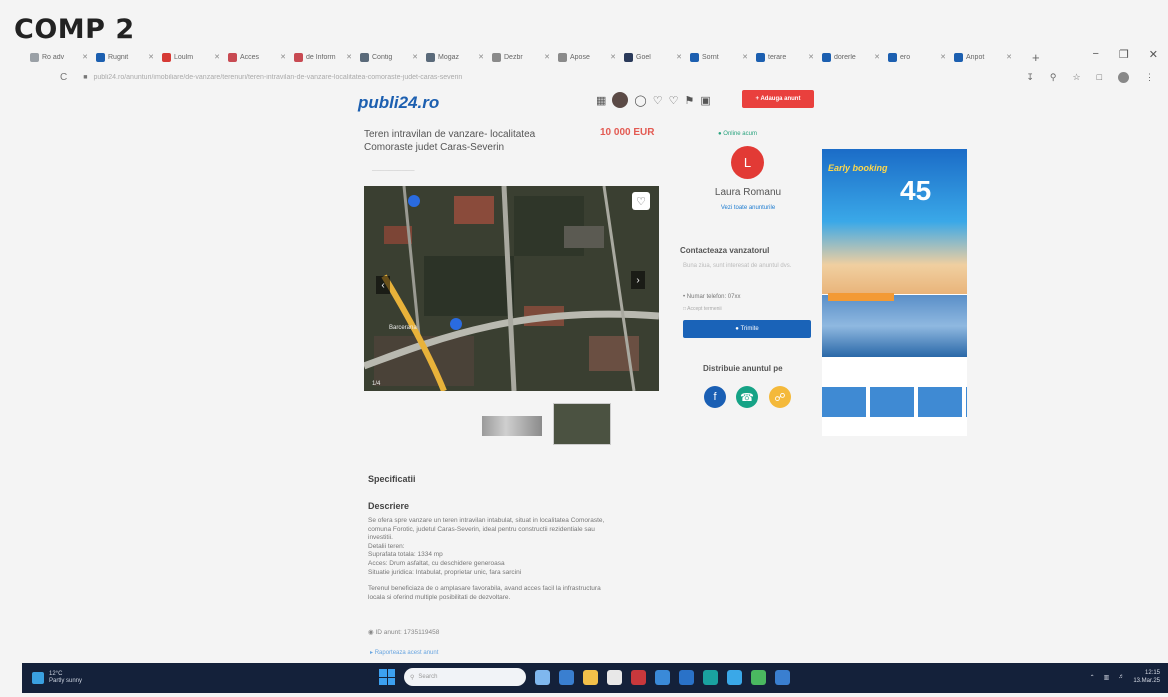 This screenshot has width=1168, height=697. What do you see at coordinates (785, 57) in the screenshot?
I see `browser-tab: terare ✕` at bounding box center [785, 57].